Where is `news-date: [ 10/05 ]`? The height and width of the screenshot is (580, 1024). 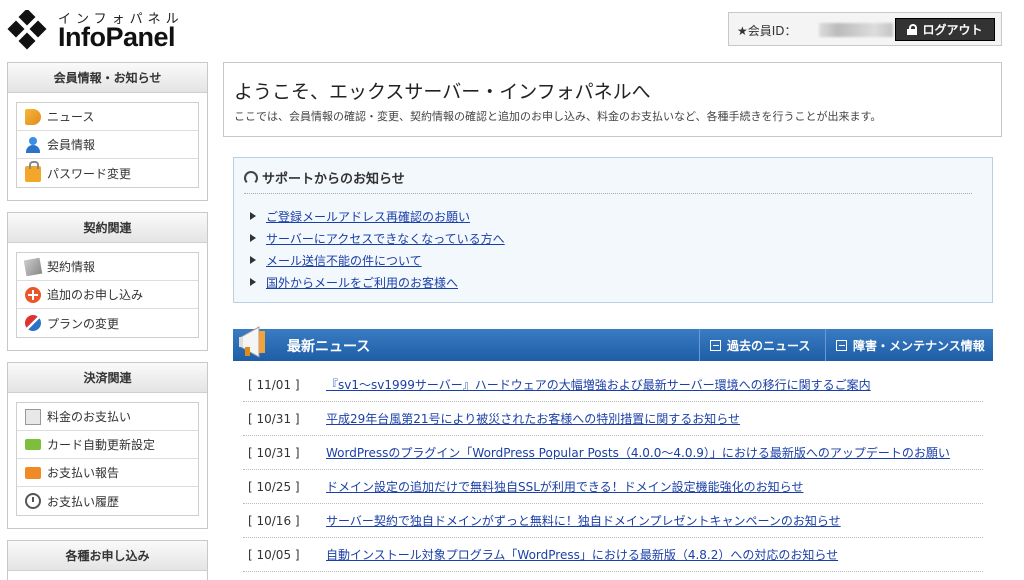 news-date: [ 10/05 ] is located at coordinates (274, 554).